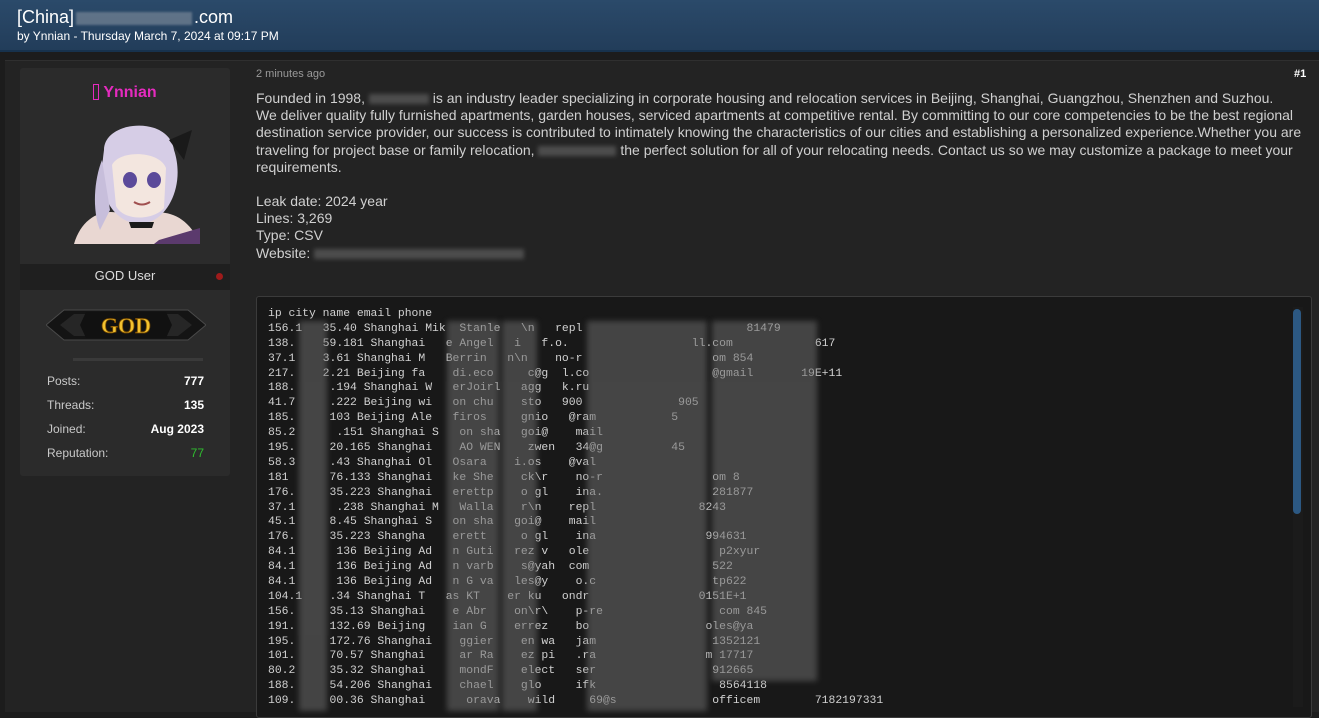 The width and height of the screenshot is (1319, 718). Describe the element at coordinates (197, 453) in the screenshot. I see `stat-value: 77` at that location.